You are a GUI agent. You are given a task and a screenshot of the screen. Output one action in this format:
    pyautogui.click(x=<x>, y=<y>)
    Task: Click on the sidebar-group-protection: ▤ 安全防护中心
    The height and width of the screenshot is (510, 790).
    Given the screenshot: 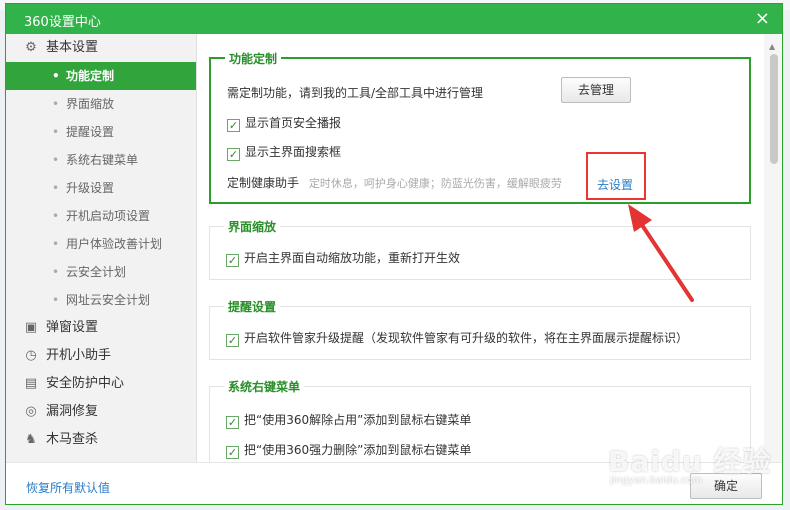 What is the action you would take?
    pyautogui.click(x=101, y=384)
    